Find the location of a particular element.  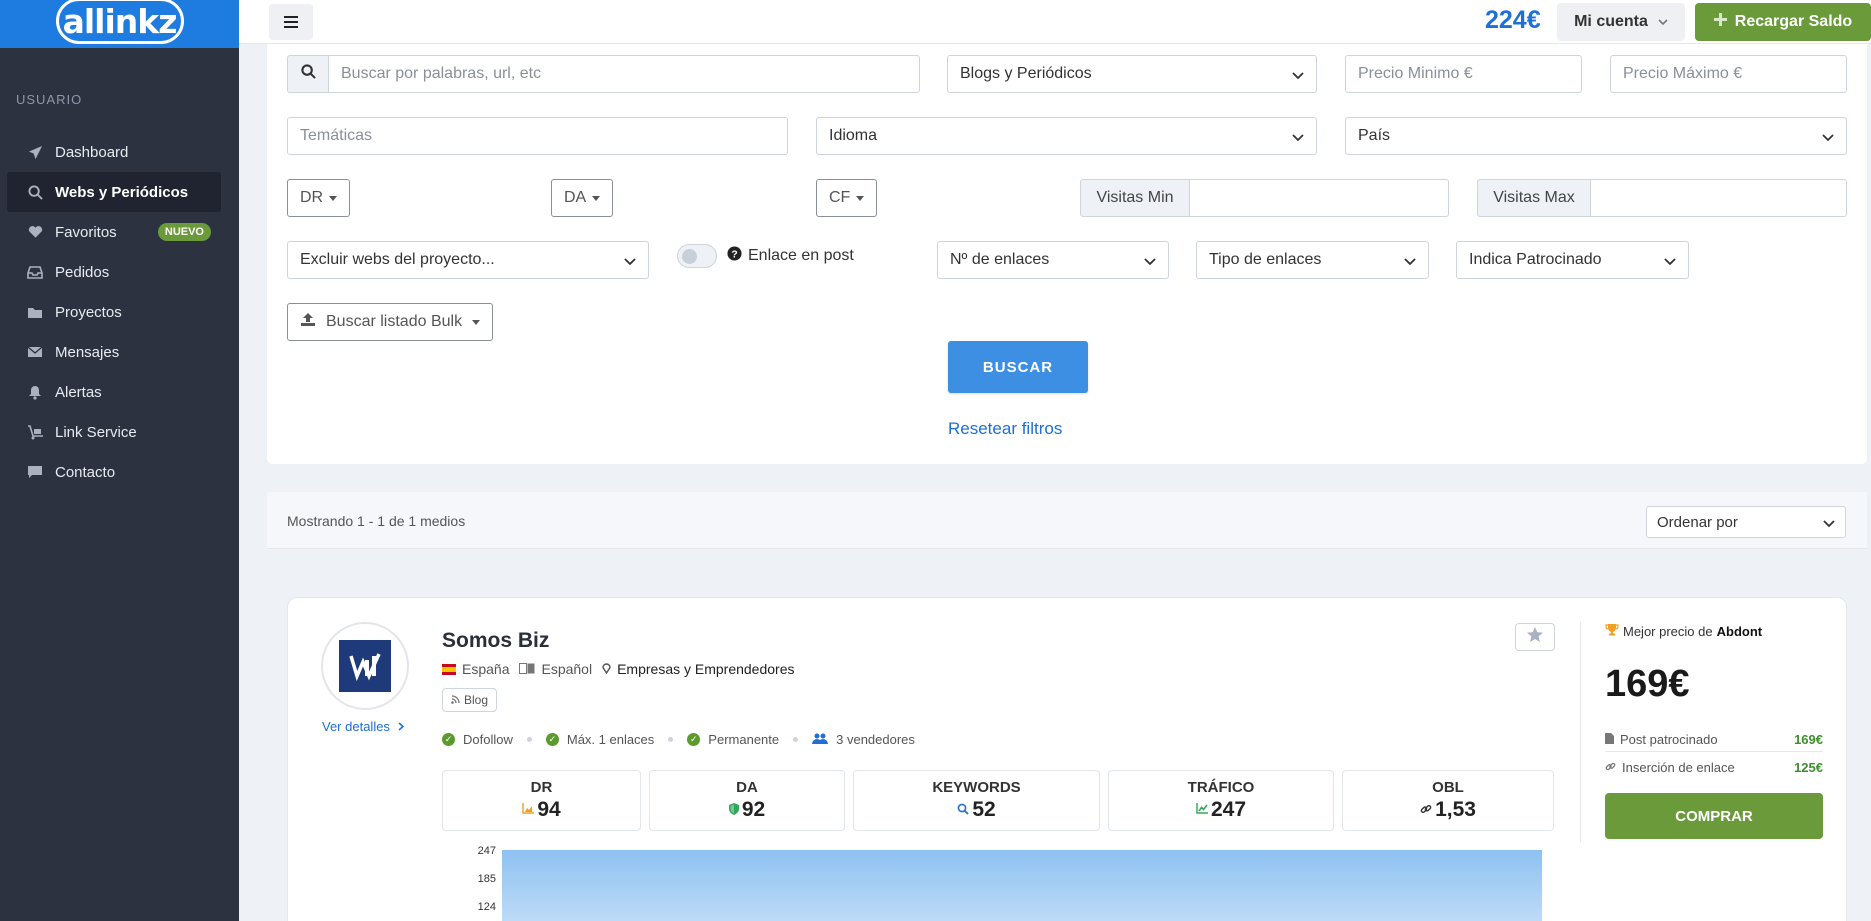

traffic-area is located at coordinates (1022, 885).